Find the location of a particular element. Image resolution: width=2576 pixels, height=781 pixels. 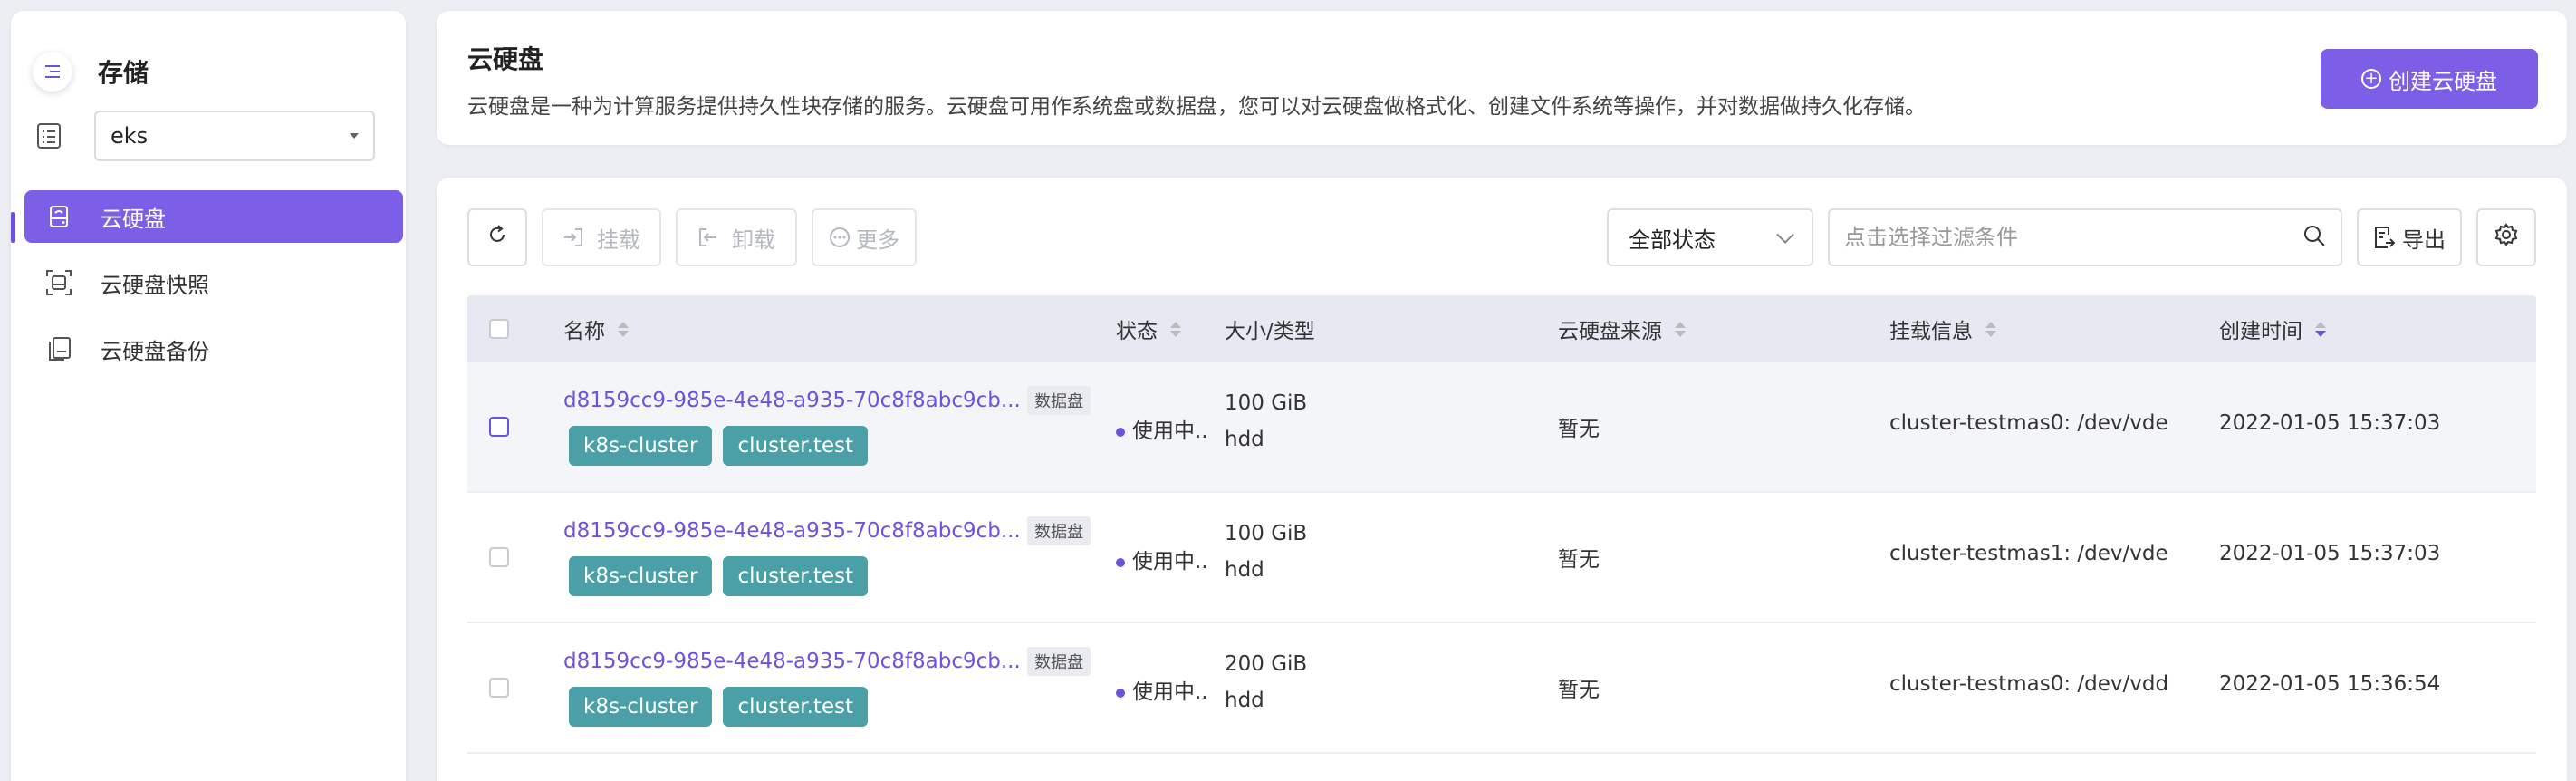

column-header-size: 大小/类型 is located at coordinates (1270, 328).